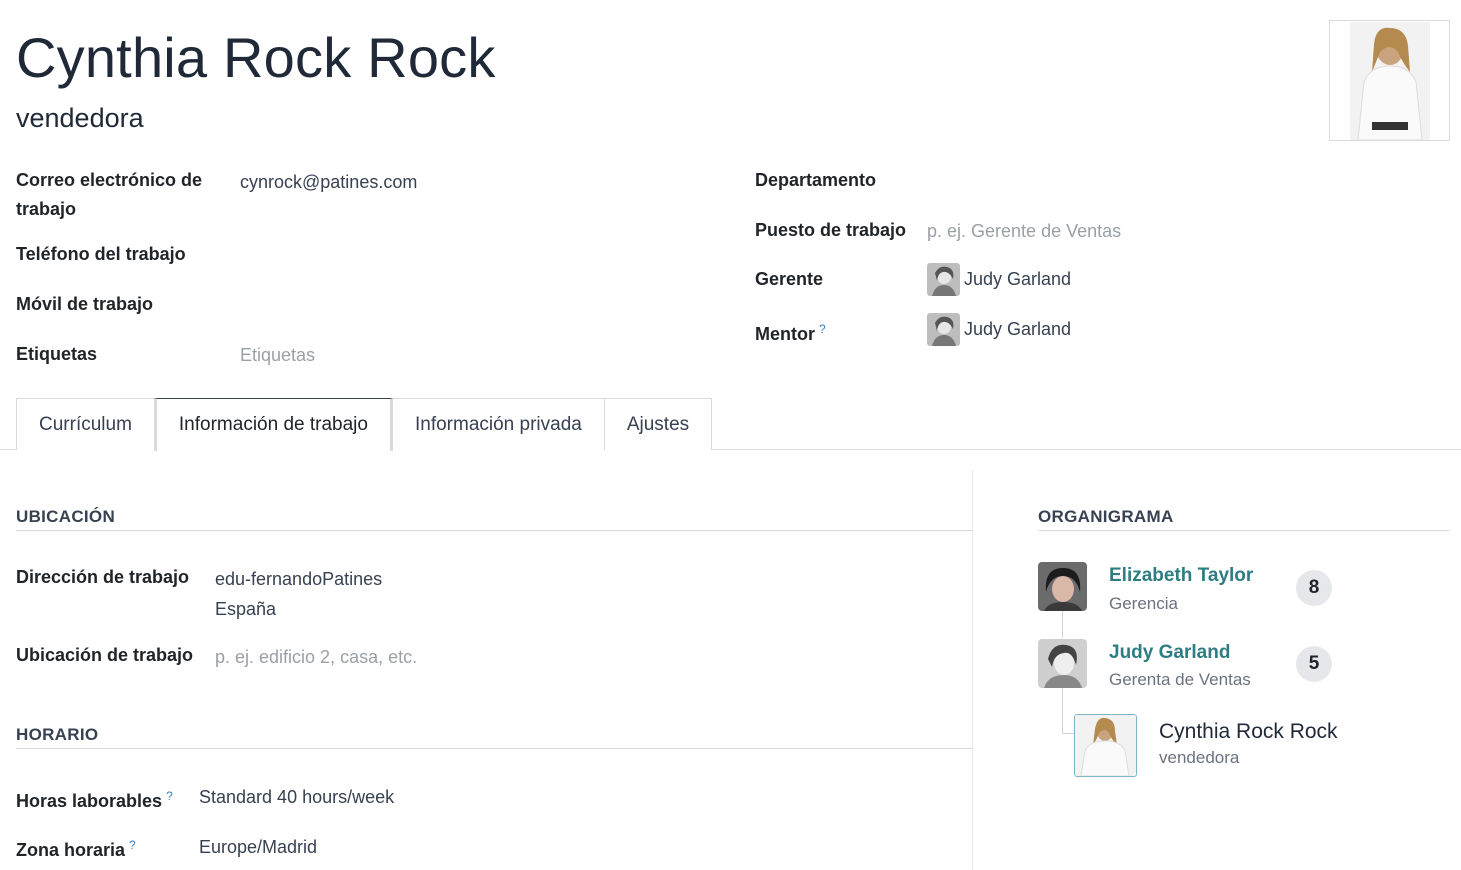  I want to click on employee-name: Cynthia Rock Rock, so click(256, 58).